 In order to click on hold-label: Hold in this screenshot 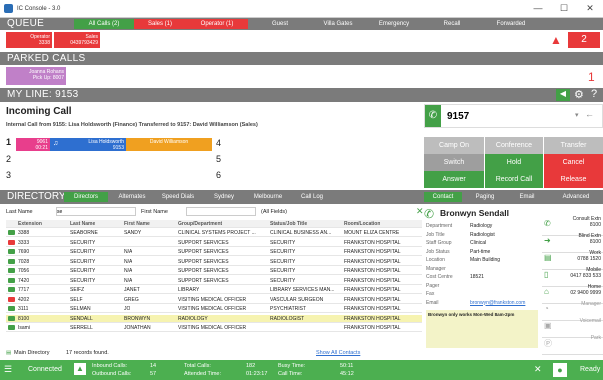, I will do `click(514, 162)`.